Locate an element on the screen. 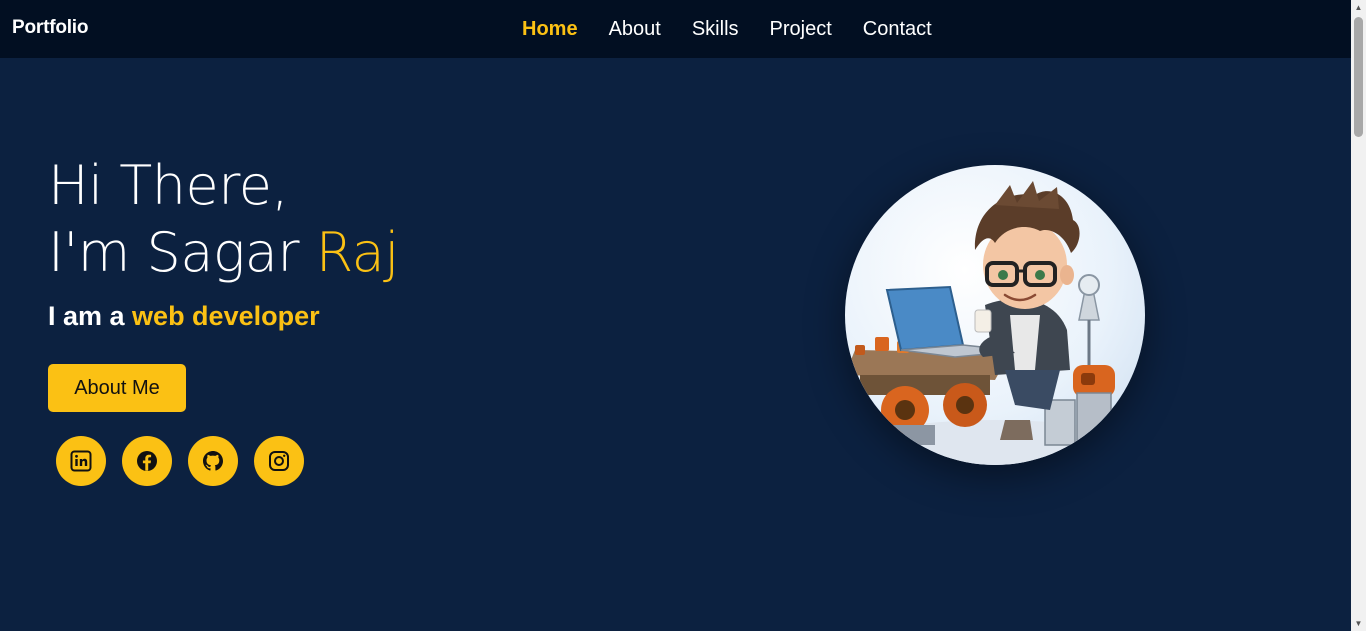  scroll-down-arrow-icon: ▼ is located at coordinates (1358, 623).